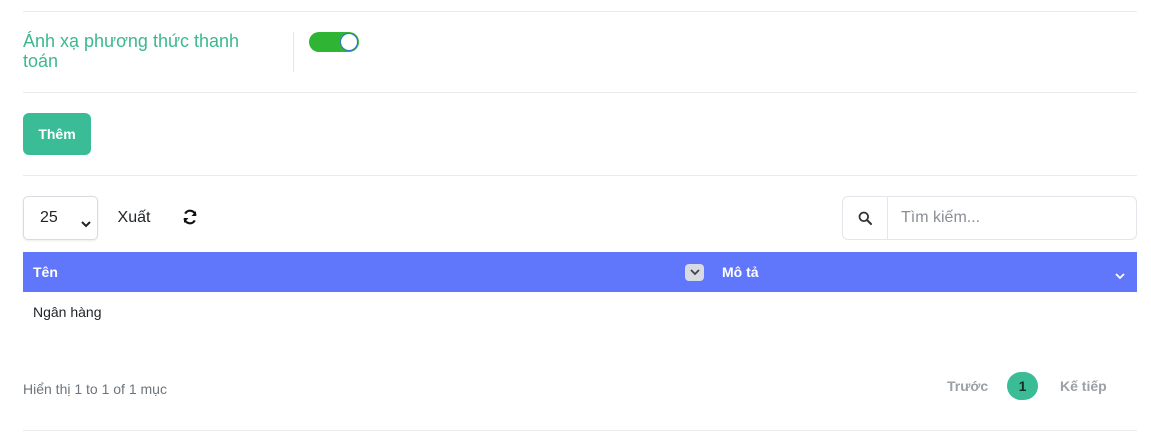 The width and height of the screenshot is (1151, 433). I want to click on setting-label: Ánh xạ phương thức thanh toán, so click(131, 51).